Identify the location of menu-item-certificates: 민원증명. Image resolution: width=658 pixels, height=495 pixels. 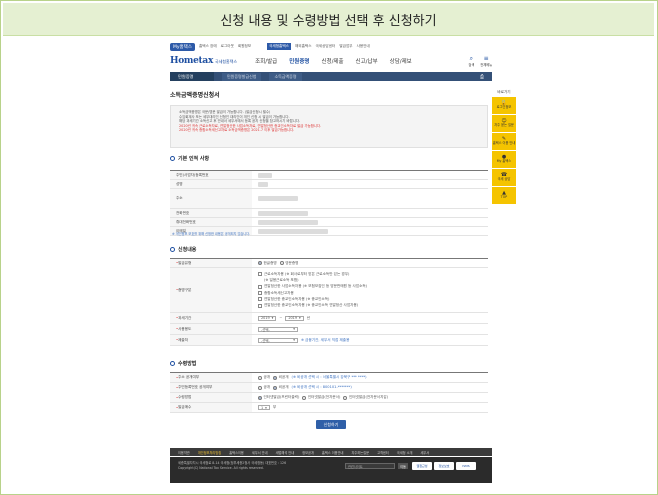
(299, 61).